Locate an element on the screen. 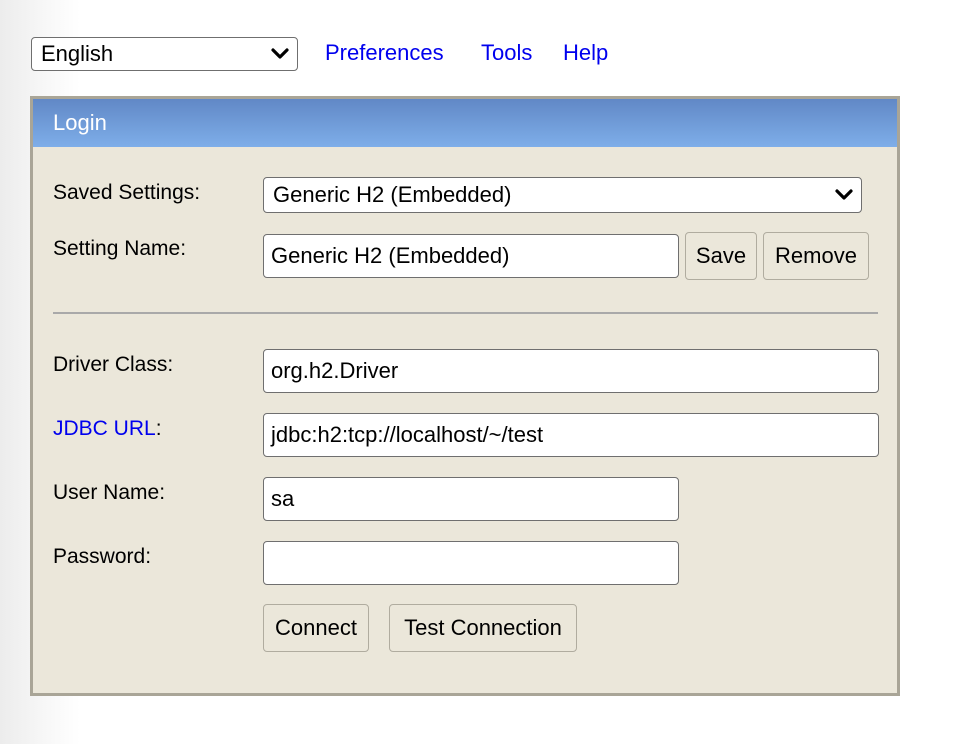 Image resolution: width=954 pixels, height=744 pixels. jdbc-url-label: JDBC URL: is located at coordinates (107, 429).